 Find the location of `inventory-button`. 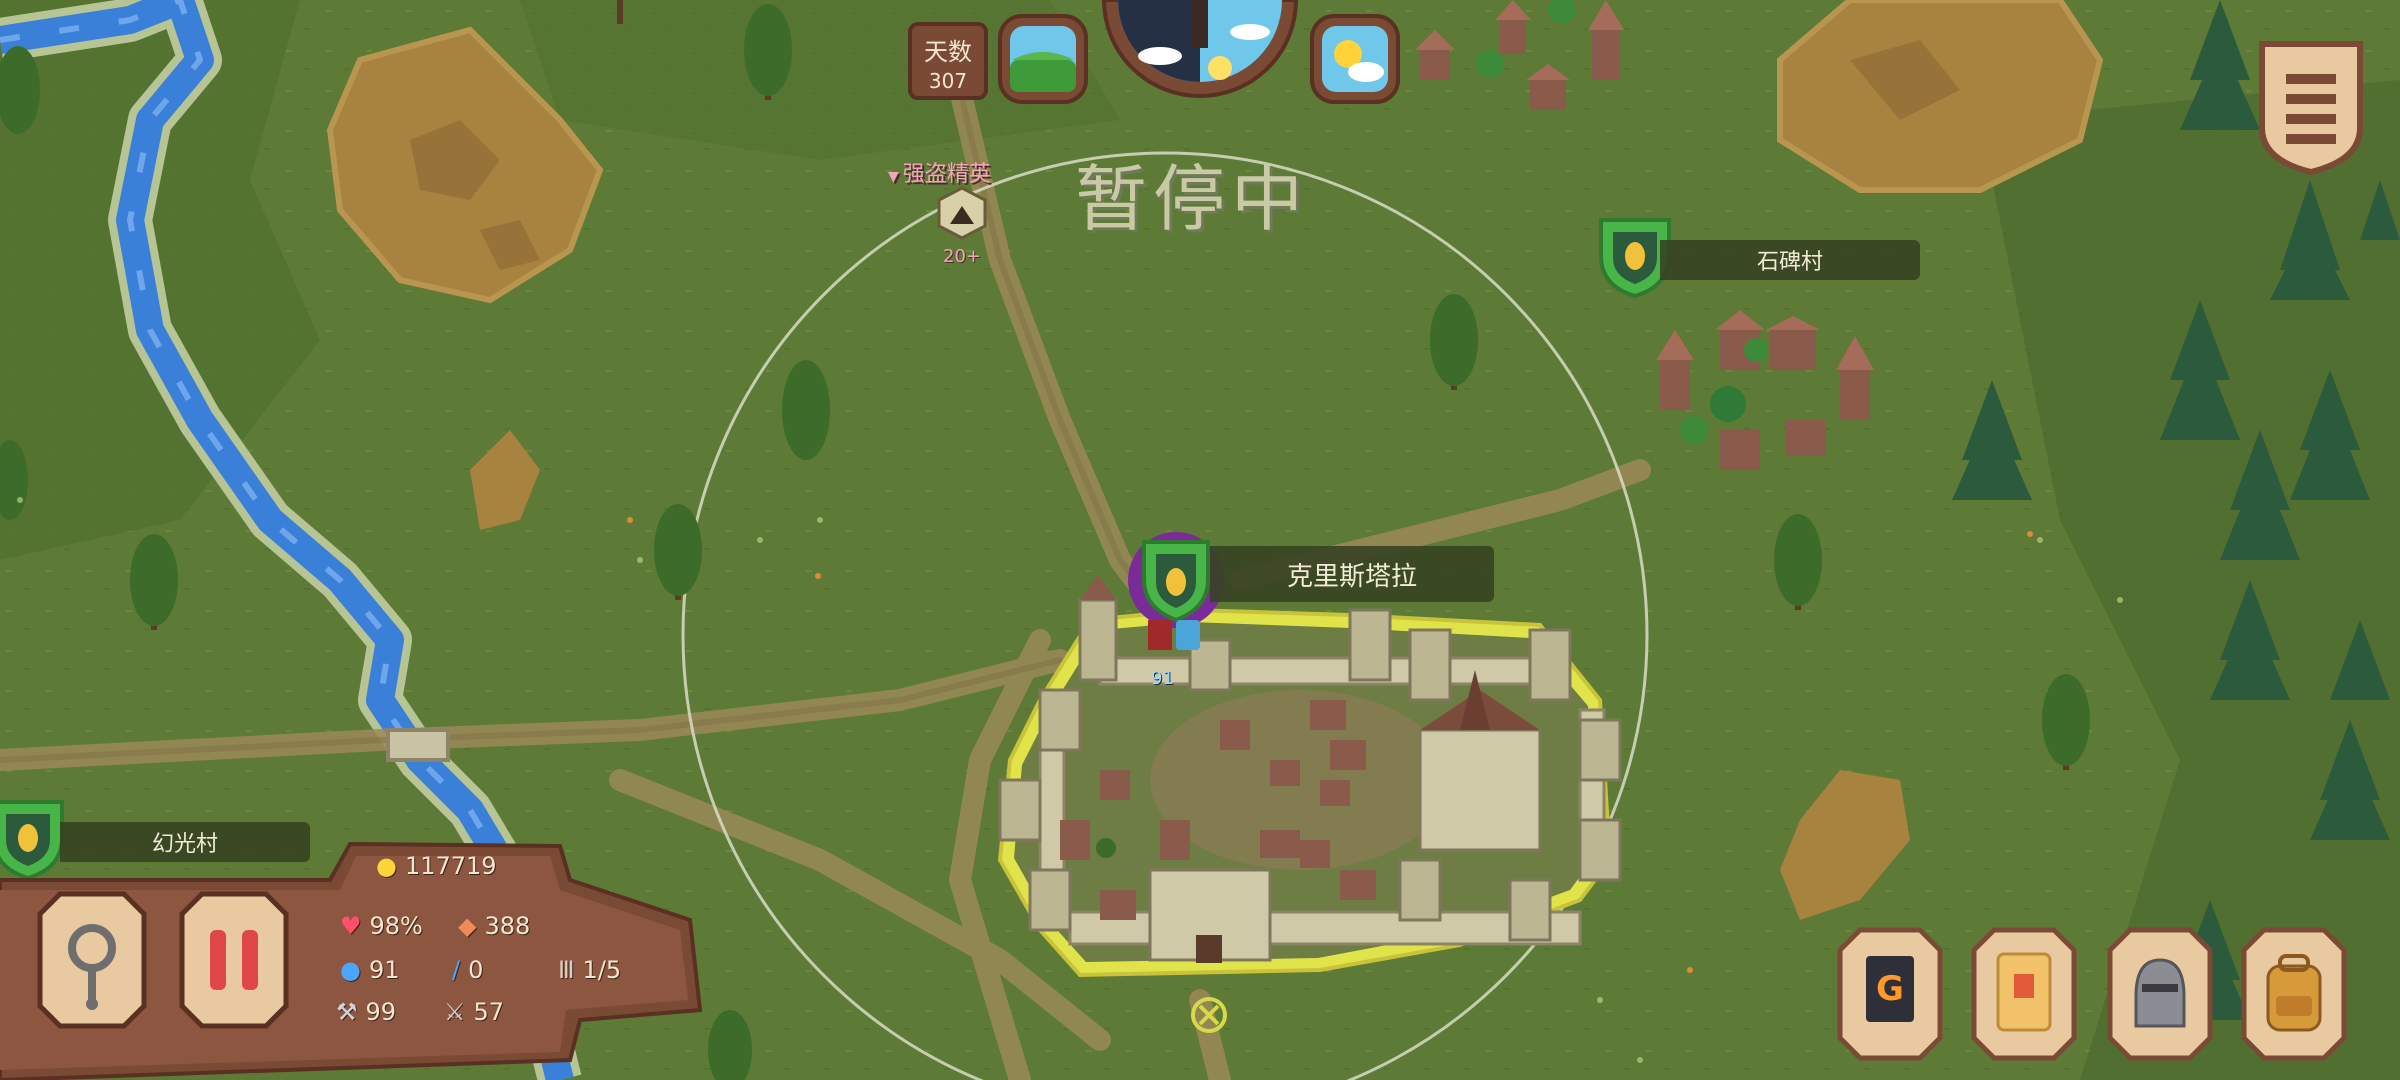

inventory-button is located at coordinates (2294, 994).